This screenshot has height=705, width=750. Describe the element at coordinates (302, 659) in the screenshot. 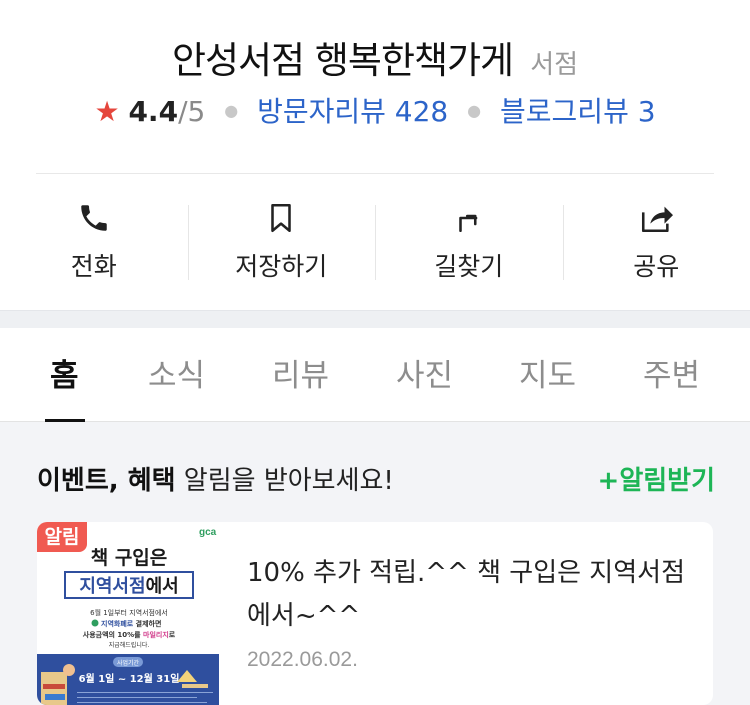

I see `news-date: 2022.06.02.` at that location.